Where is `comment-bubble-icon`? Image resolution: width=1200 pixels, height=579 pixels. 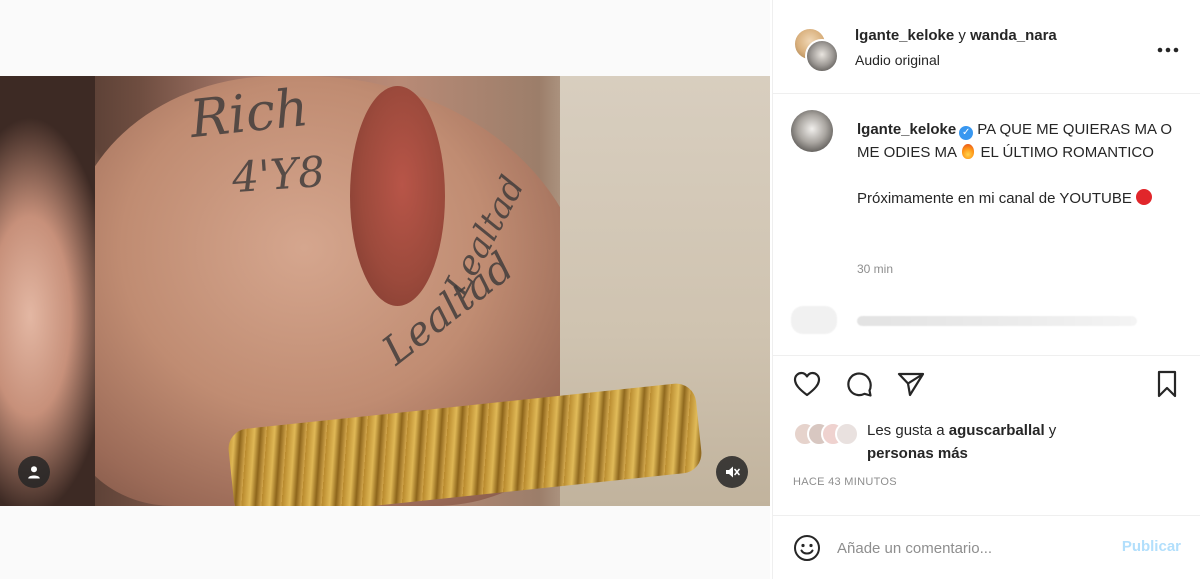 comment-bubble-icon is located at coordinates (859, 384).